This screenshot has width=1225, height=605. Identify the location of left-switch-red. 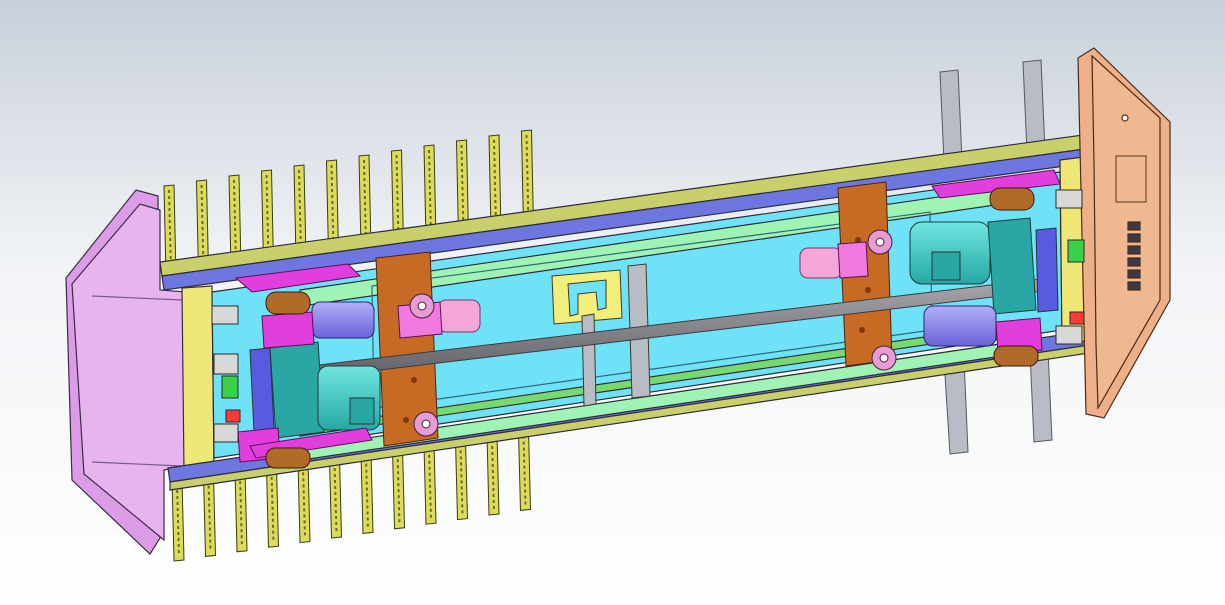
(233, 416).